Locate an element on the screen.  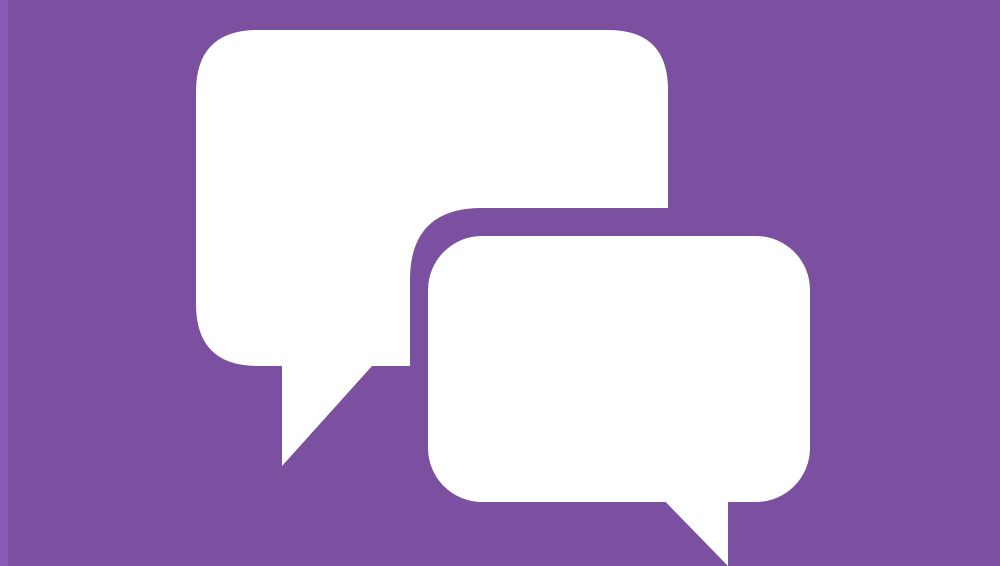
front-bubble-tail is located at coordinates (690, 527).